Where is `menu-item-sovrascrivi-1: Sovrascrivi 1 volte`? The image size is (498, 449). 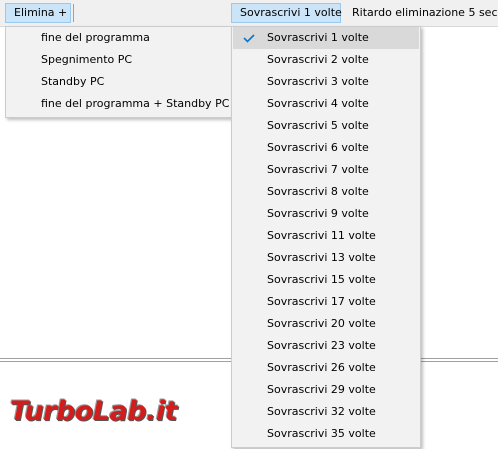
menu-item-sovrascrivi-1: Sovrascrivi 1 volte is located at coordinates (326, 38).